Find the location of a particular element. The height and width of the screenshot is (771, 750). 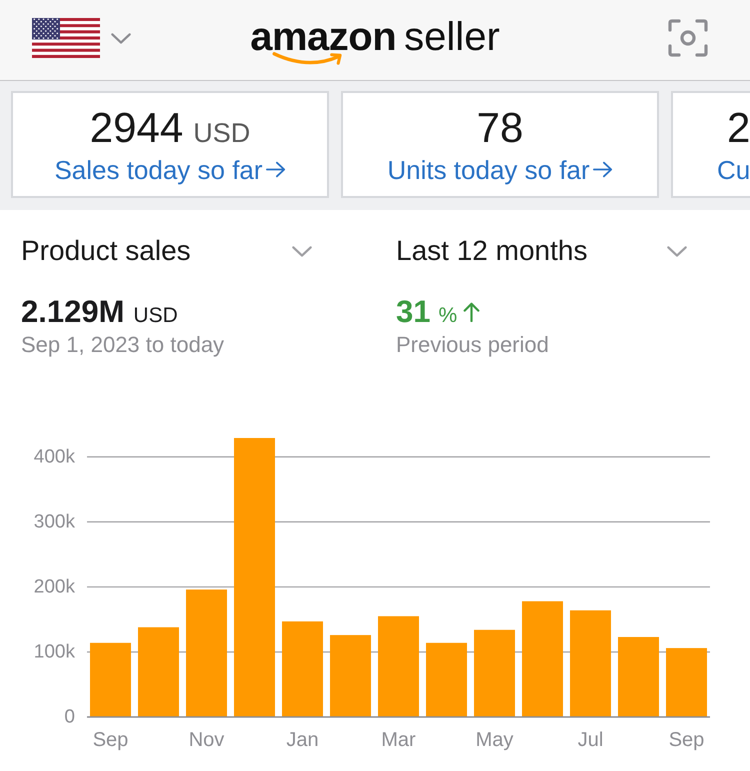

change-unit: % is located at coordinates (448, 316).